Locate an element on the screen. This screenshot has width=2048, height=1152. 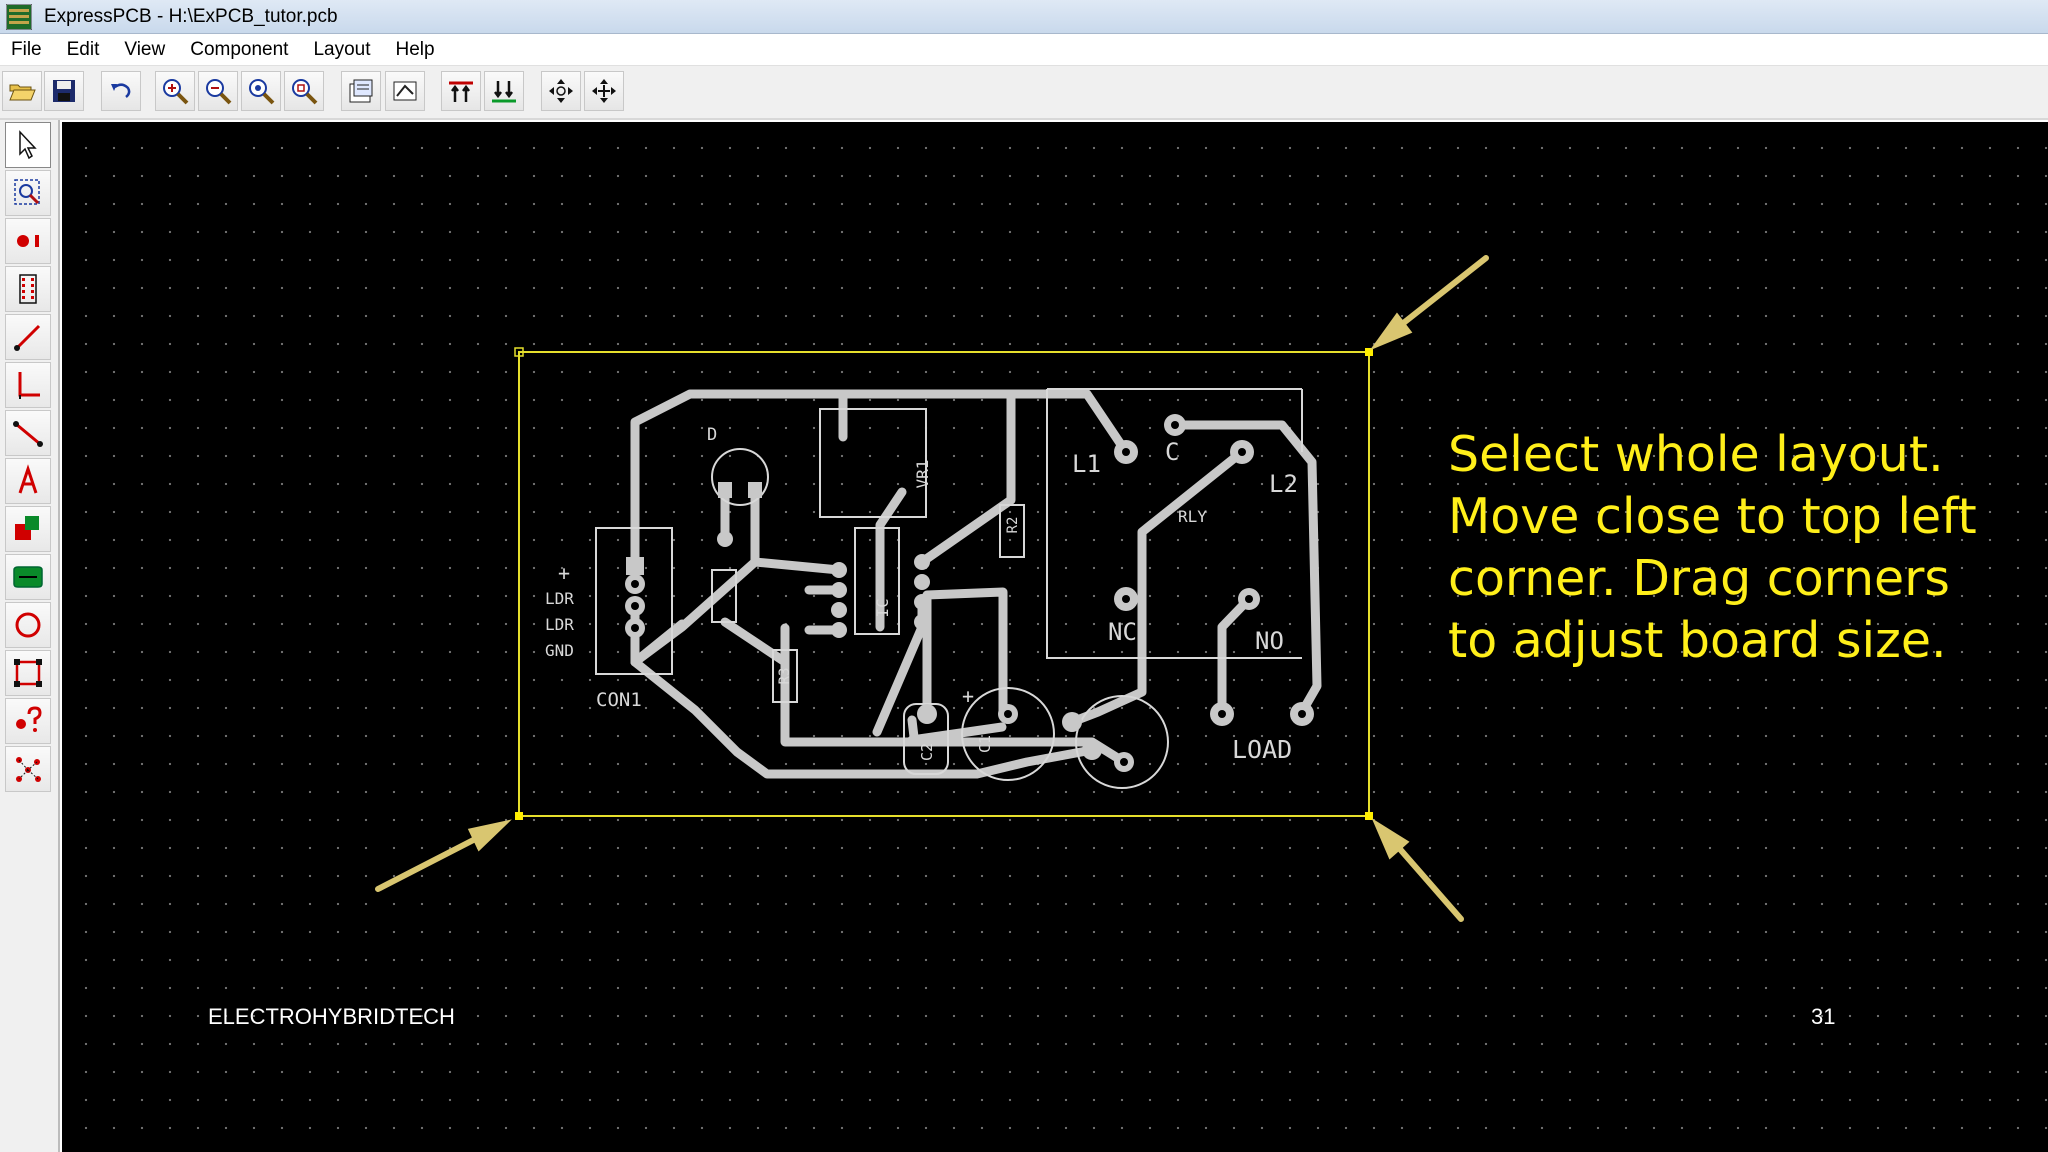
circle-icon is located at coordinates (28, 625).